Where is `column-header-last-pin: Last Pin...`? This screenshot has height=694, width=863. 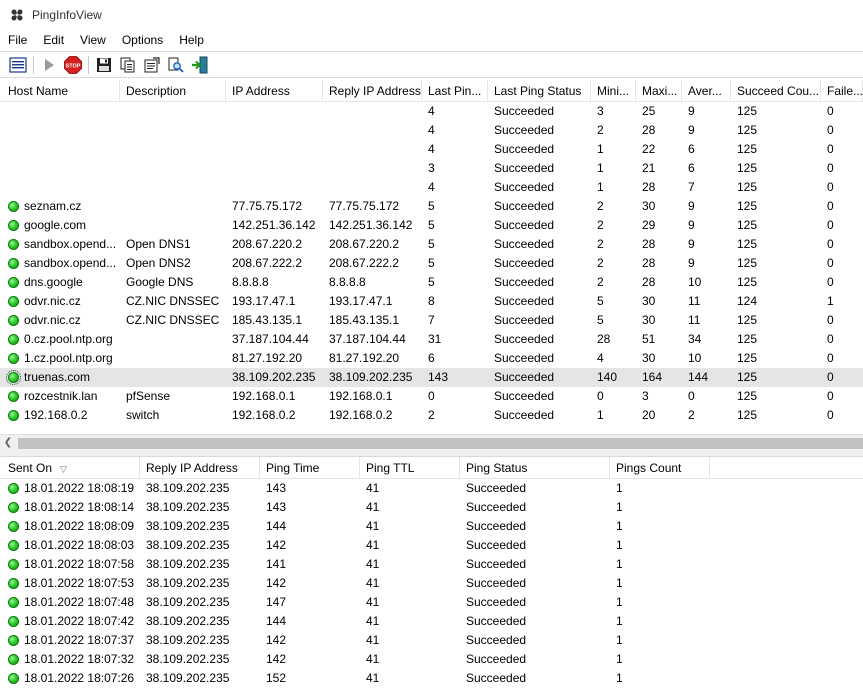 column-header-last-pin: Last Pin... is located at coordinates (455, 91).